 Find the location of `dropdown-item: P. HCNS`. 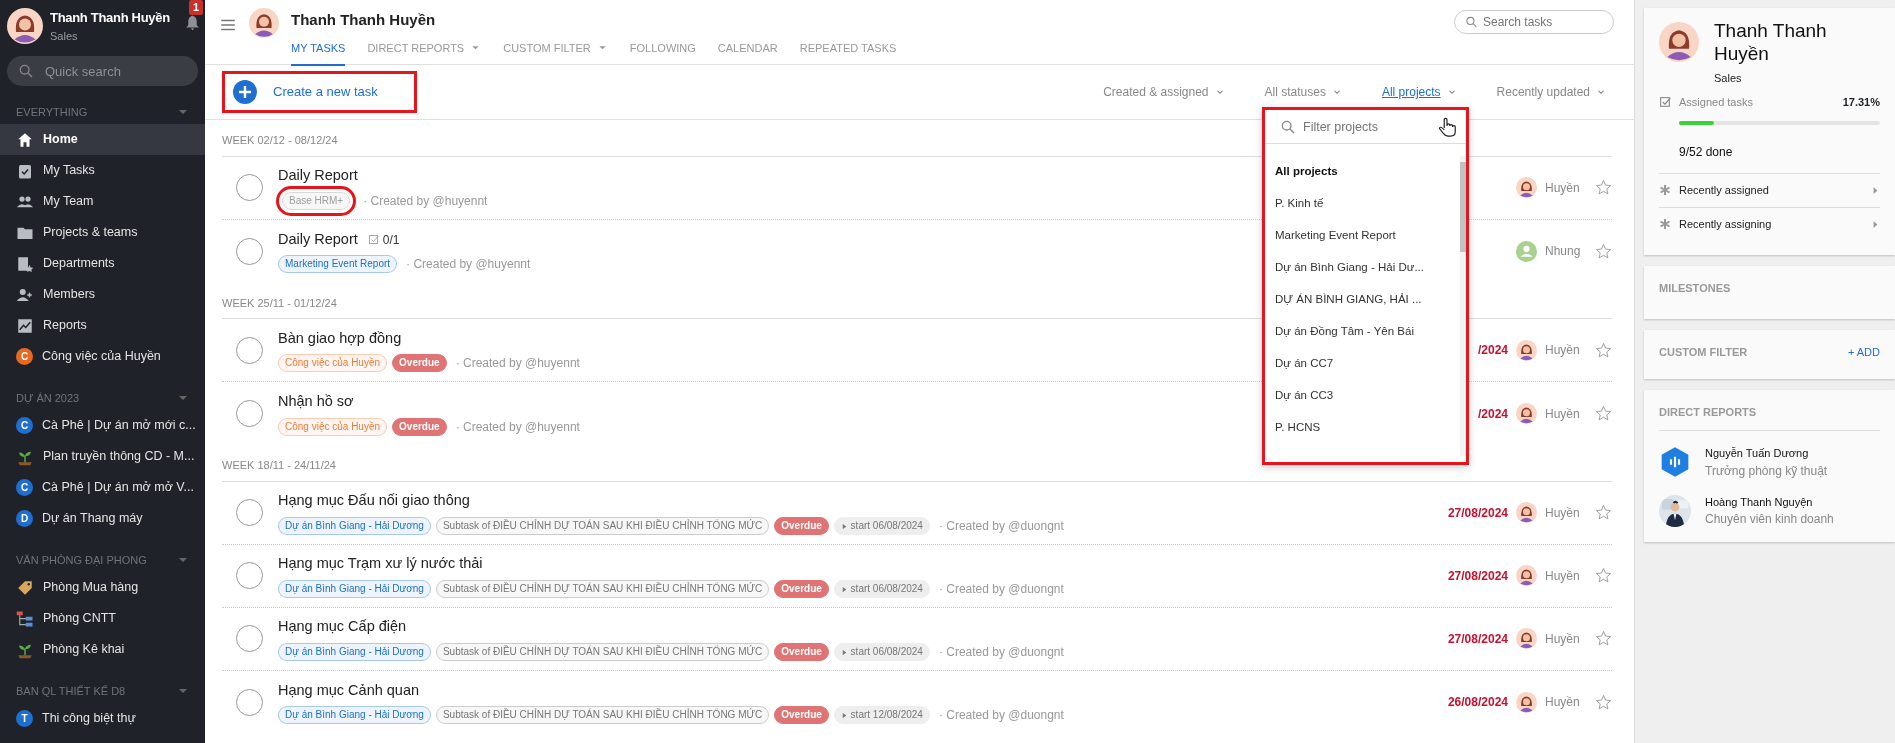

dropdown-item: P. HCNS is located at coordinates (1362, 428).